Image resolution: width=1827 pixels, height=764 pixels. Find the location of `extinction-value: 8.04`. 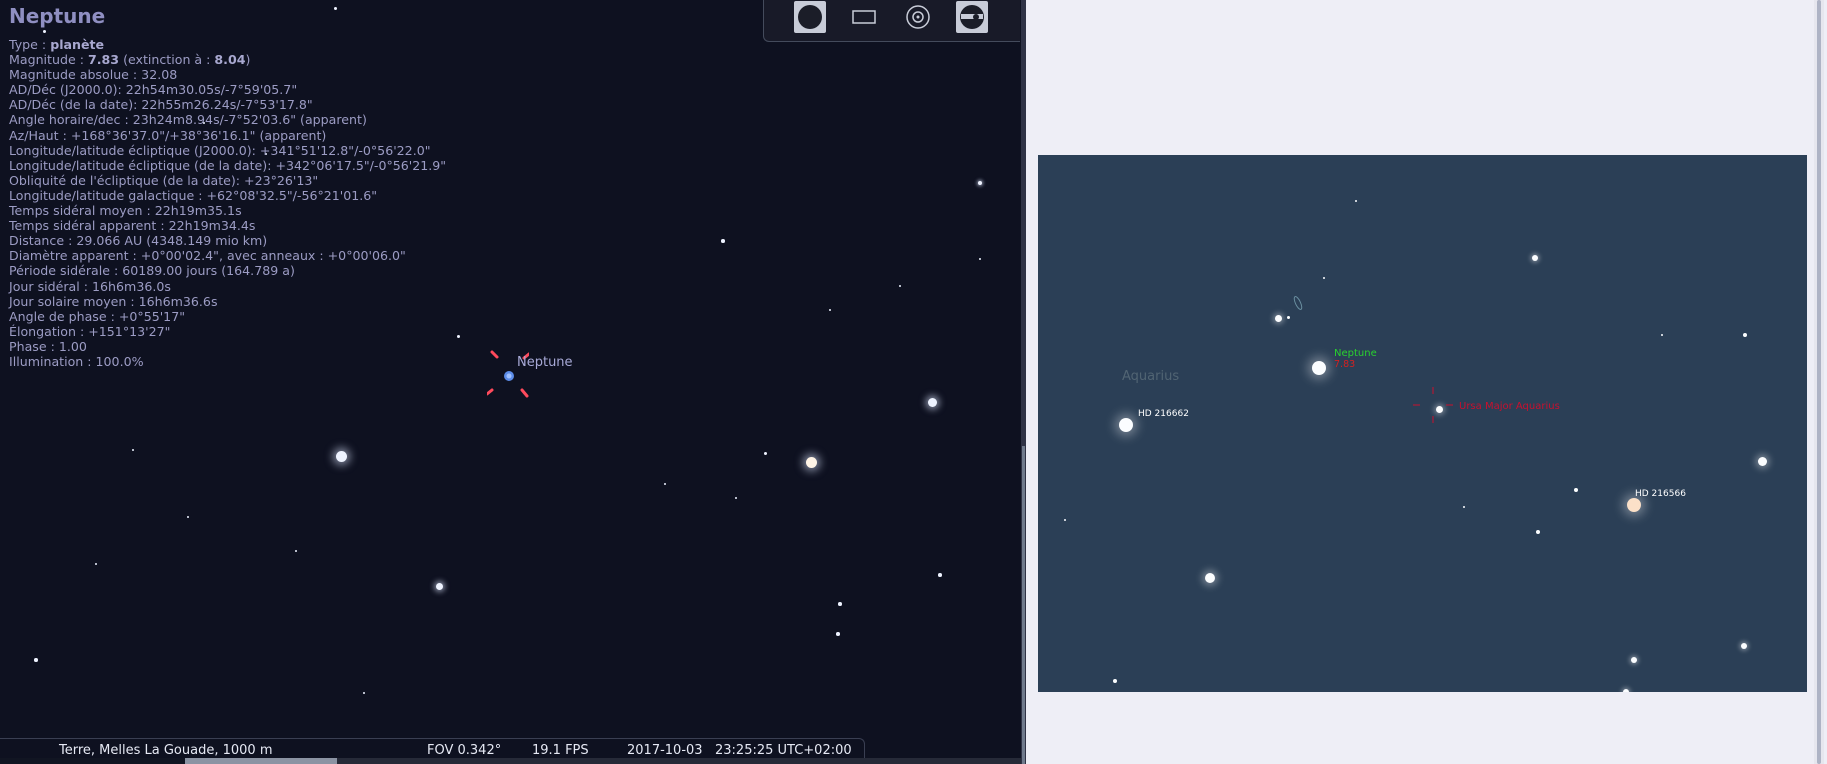

extinction-value: 8.04 is located at coordinates (230, 60).